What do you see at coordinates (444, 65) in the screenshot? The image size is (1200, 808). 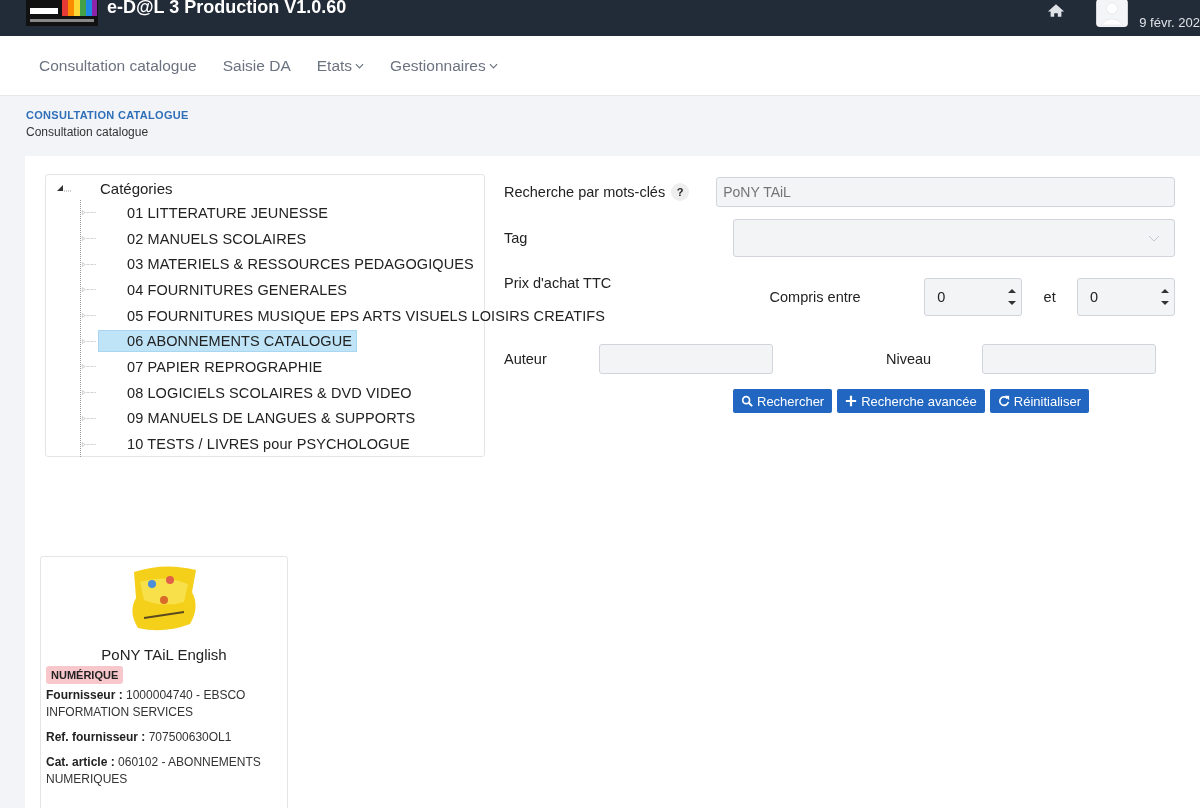 I see `nav-link: Gestionnaires` at bounding box center [444, 65].